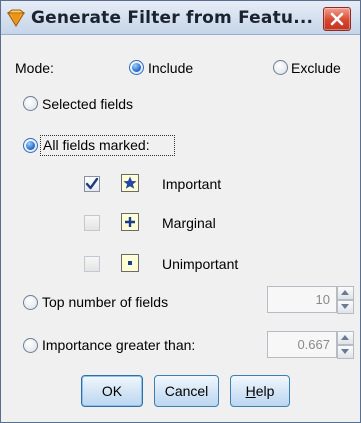  Describe the element at coordinates (96, 145) in the screenshot. I see `all-fields-marked-label: All fields marked:` at that location.